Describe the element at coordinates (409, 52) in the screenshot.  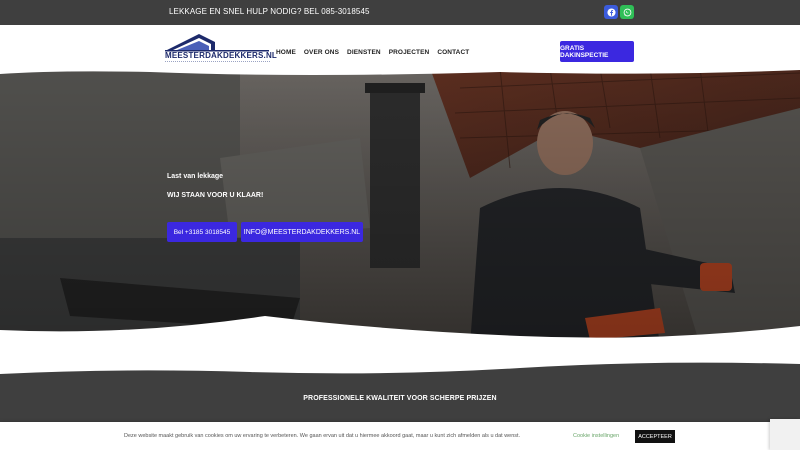
I see `nav-projecten: PROJECTEN` at that location.